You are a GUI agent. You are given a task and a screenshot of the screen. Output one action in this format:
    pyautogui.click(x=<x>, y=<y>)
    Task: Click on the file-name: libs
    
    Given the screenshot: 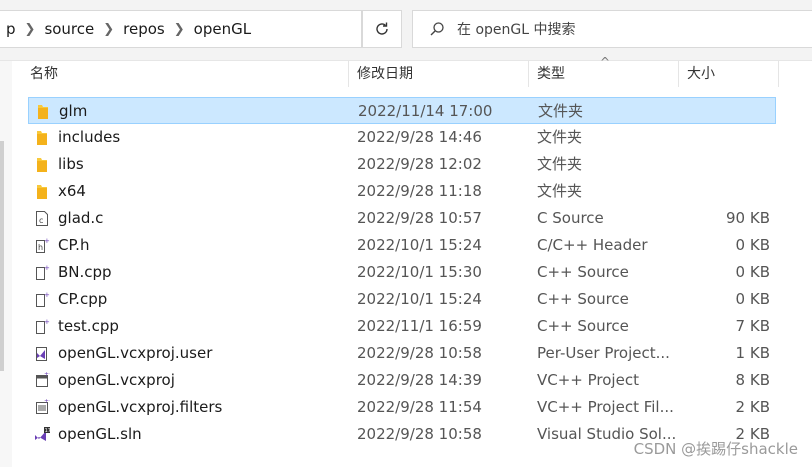 What is the action you would take?
    pyautogui.click(x=71, y=164)
    